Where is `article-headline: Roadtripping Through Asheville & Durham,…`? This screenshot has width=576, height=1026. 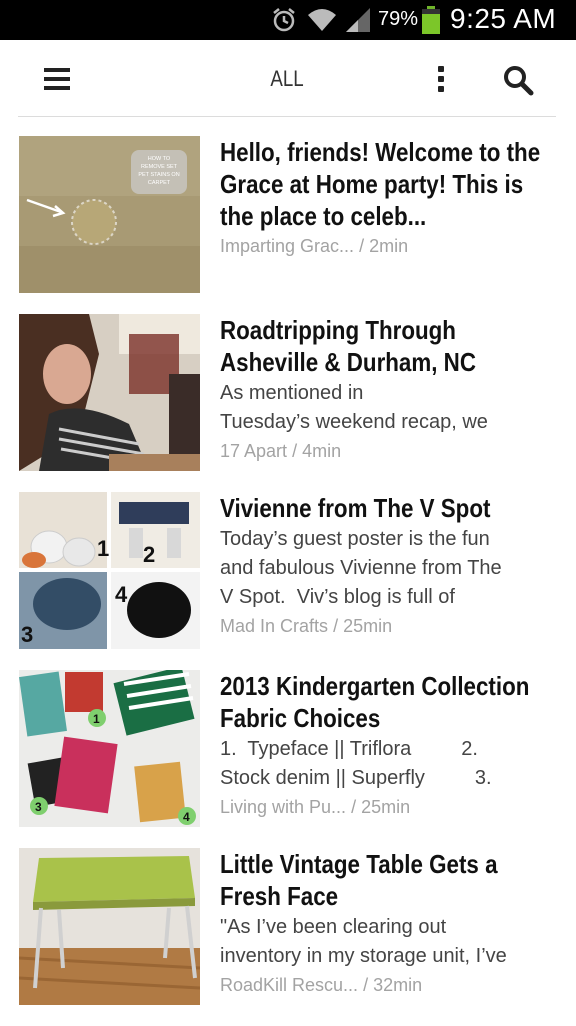
article-headline: Roadtripping Through Asheville & Durham,… is located at coordinates (348, 346).